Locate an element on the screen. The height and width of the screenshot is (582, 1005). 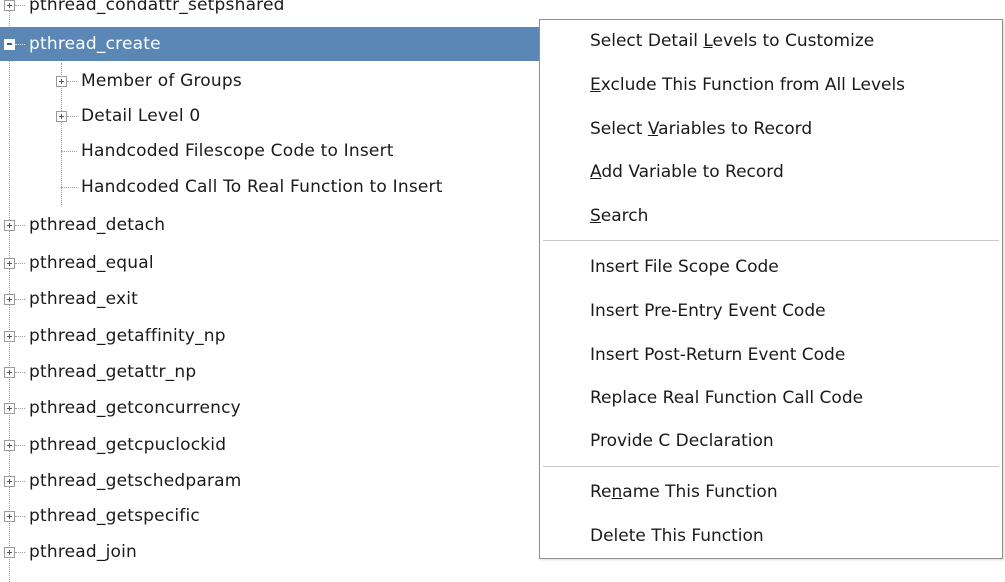
menu-item-label: Provide C Declaration is located at coordinates (682, 441).